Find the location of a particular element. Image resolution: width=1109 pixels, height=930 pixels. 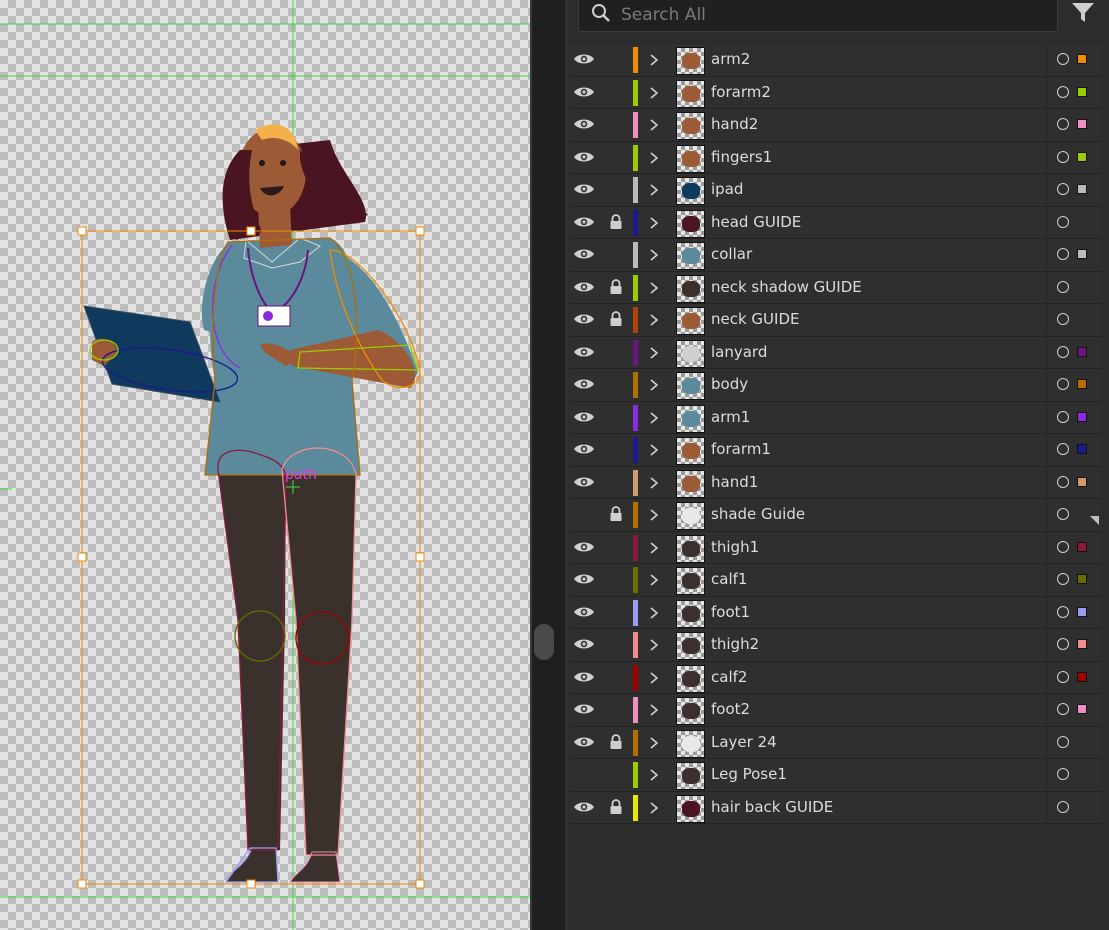

layer-row: hand2 is located at coordinates (835, 125).